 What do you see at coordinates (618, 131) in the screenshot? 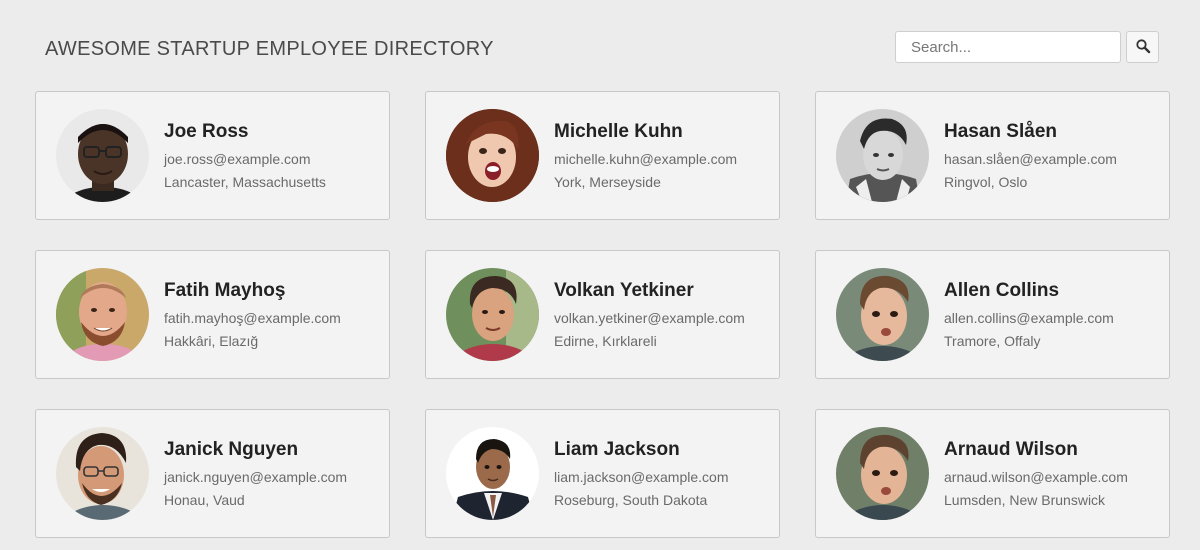
I see `employee-name: Michelle Kuhn` at bounding box center [618, 131].